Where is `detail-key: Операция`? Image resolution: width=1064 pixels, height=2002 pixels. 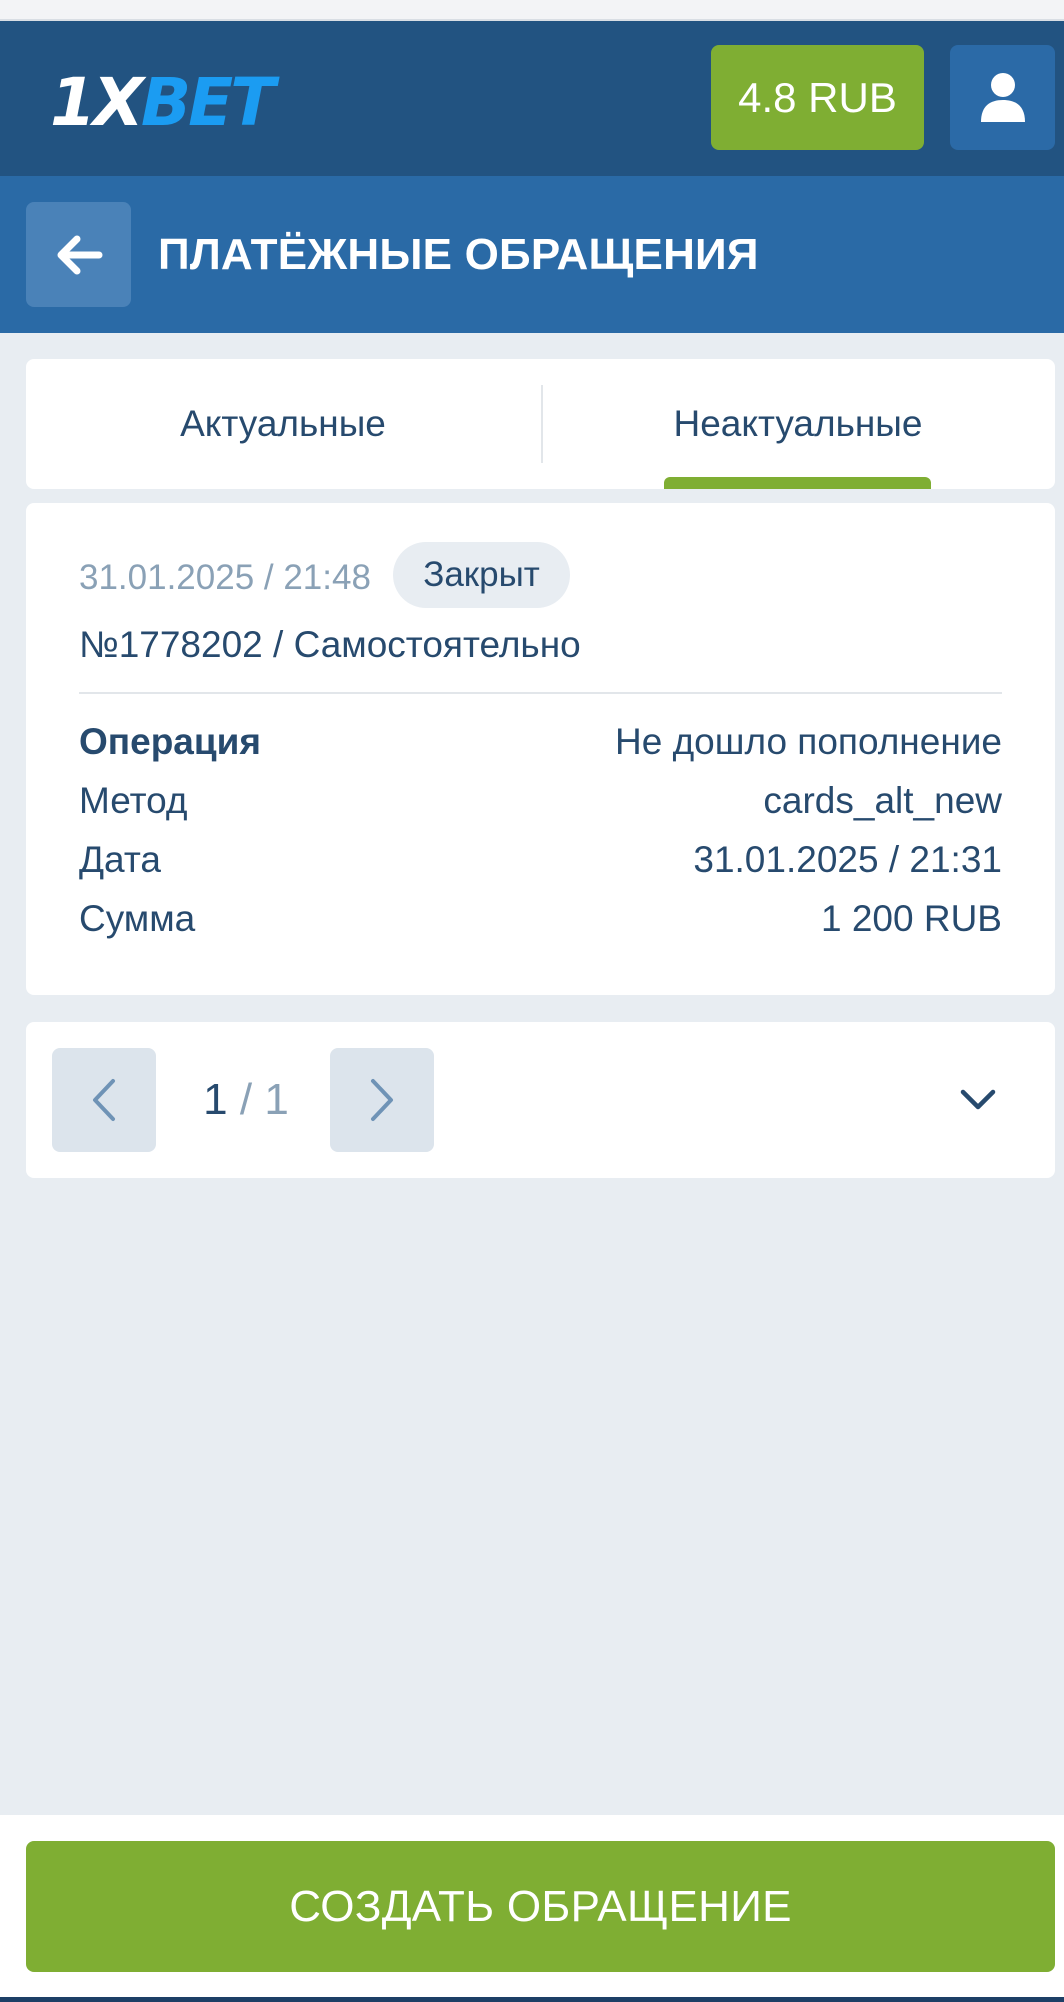 detail-key: Операция is located at coordinates (170, 741).